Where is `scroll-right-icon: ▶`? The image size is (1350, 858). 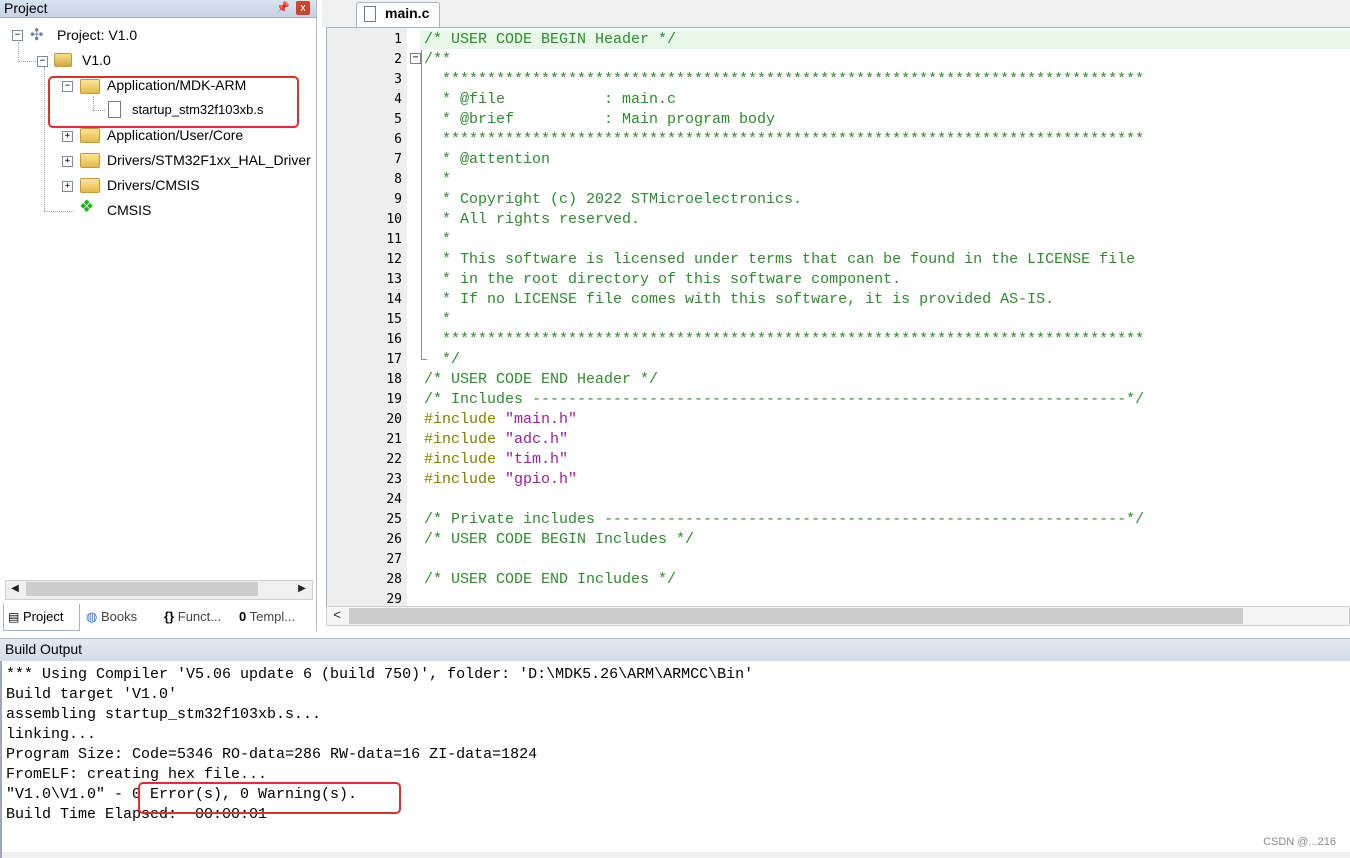
scroll-right-icon: ▶ is located at coordinates (302, 589).